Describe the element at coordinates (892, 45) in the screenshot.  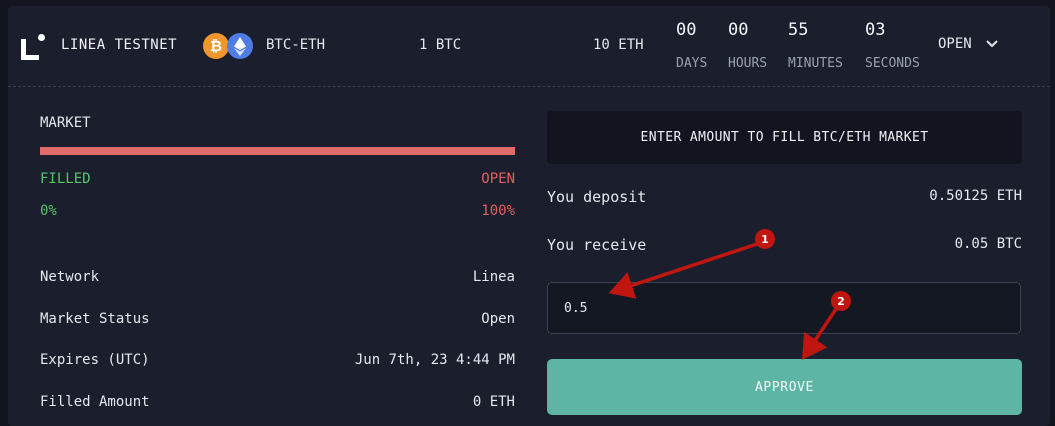
I see `countdown-seconds: 03 SECONDS` at that location.